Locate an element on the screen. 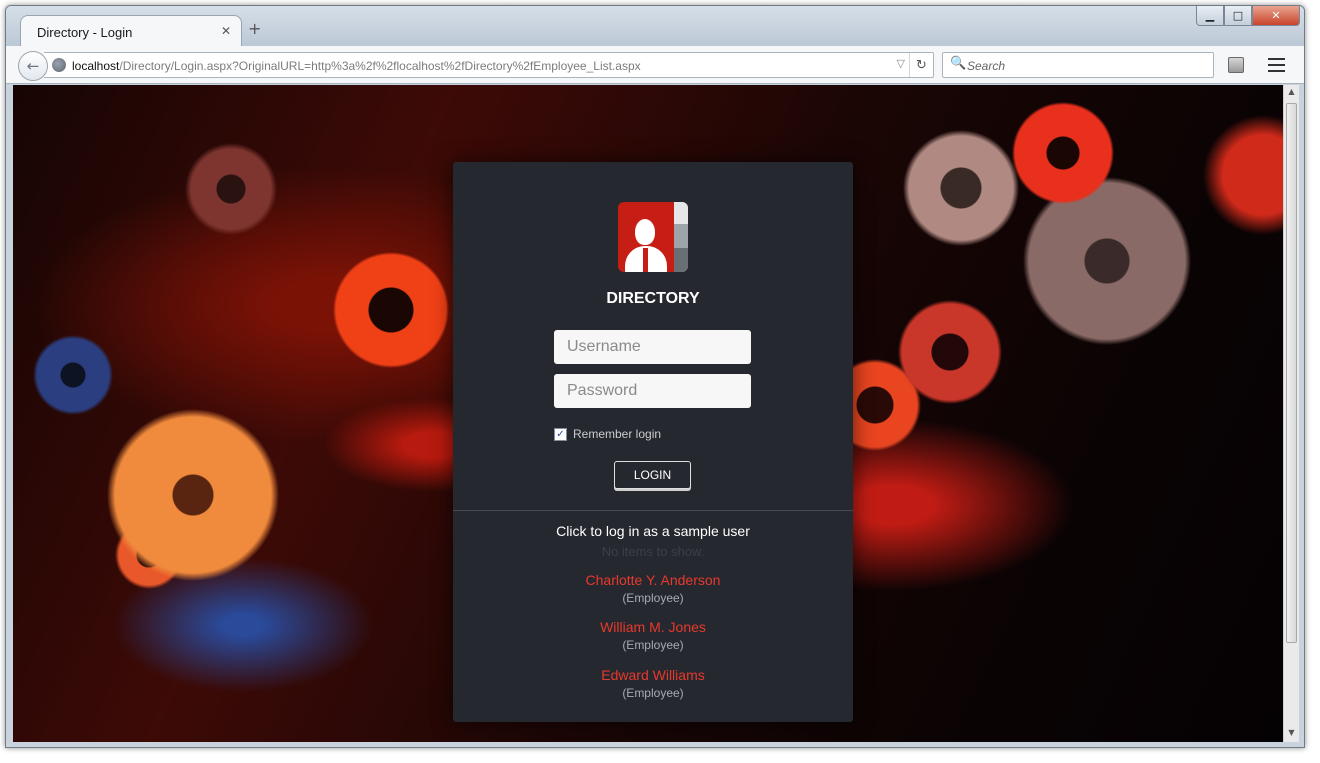  back-arrow-icon: ← is located at coordinates (33, 66).